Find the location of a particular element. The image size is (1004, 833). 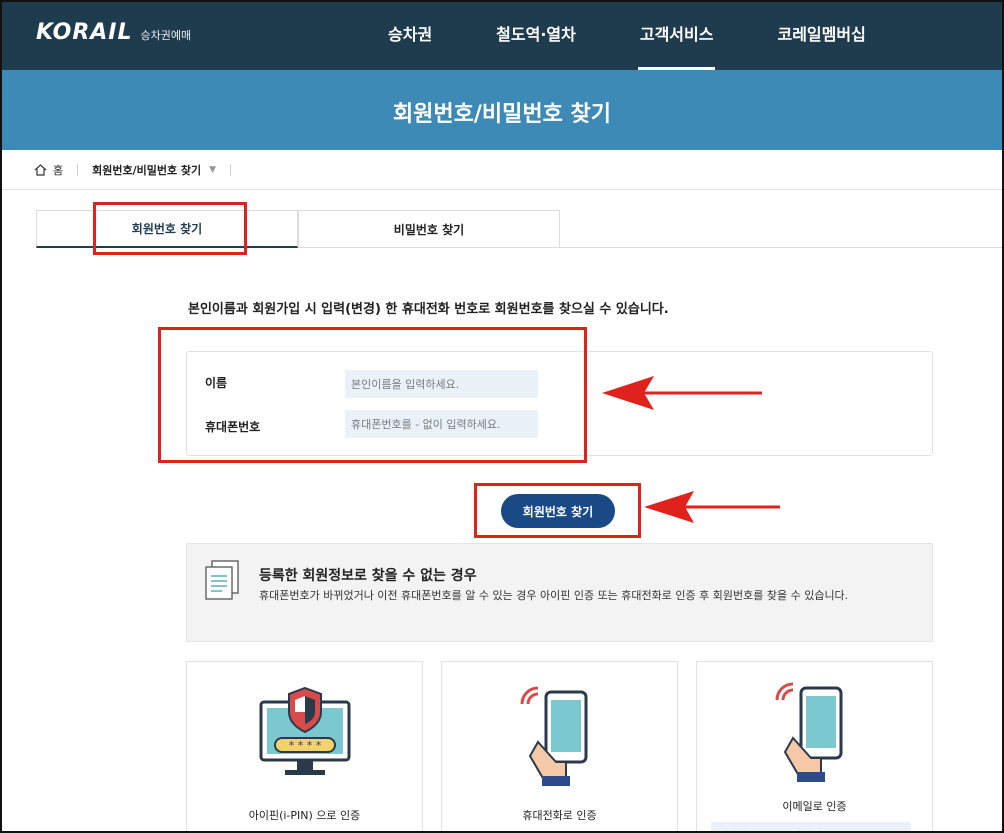

annotation-arrows is located at coordinates (691, 449).